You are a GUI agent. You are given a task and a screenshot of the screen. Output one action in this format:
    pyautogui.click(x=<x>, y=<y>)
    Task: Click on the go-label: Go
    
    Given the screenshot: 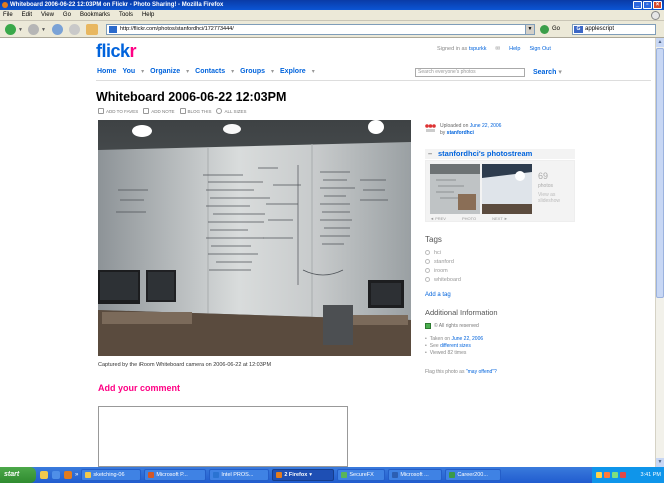 What is the action you would take?
    pyautogui.click(x=556, y=29)
    